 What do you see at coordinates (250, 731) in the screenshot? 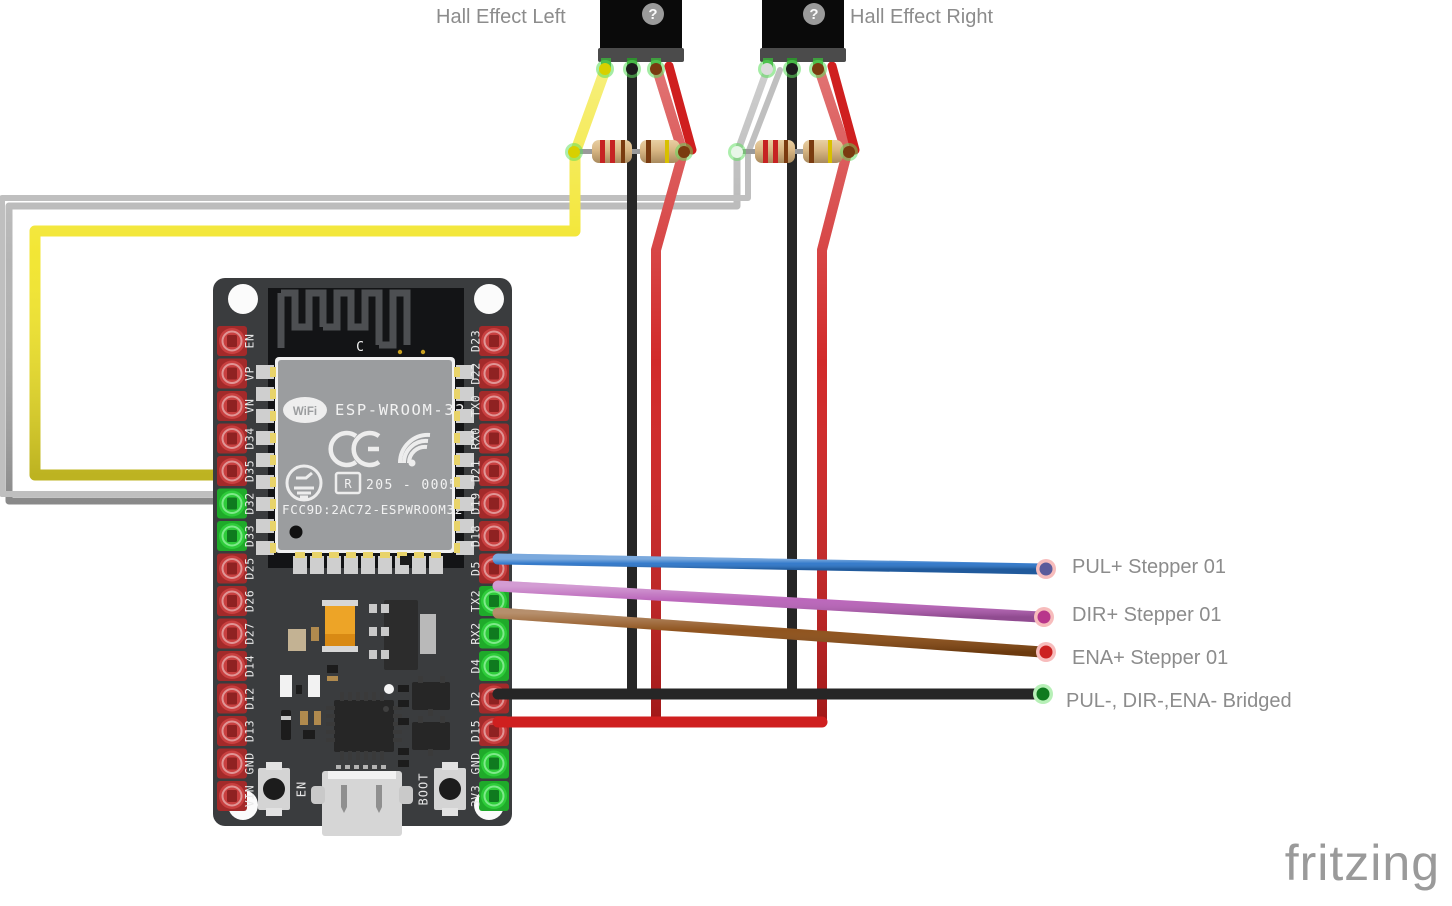
I see `pin-label-d13: D13` at bounding box center [250, 731].